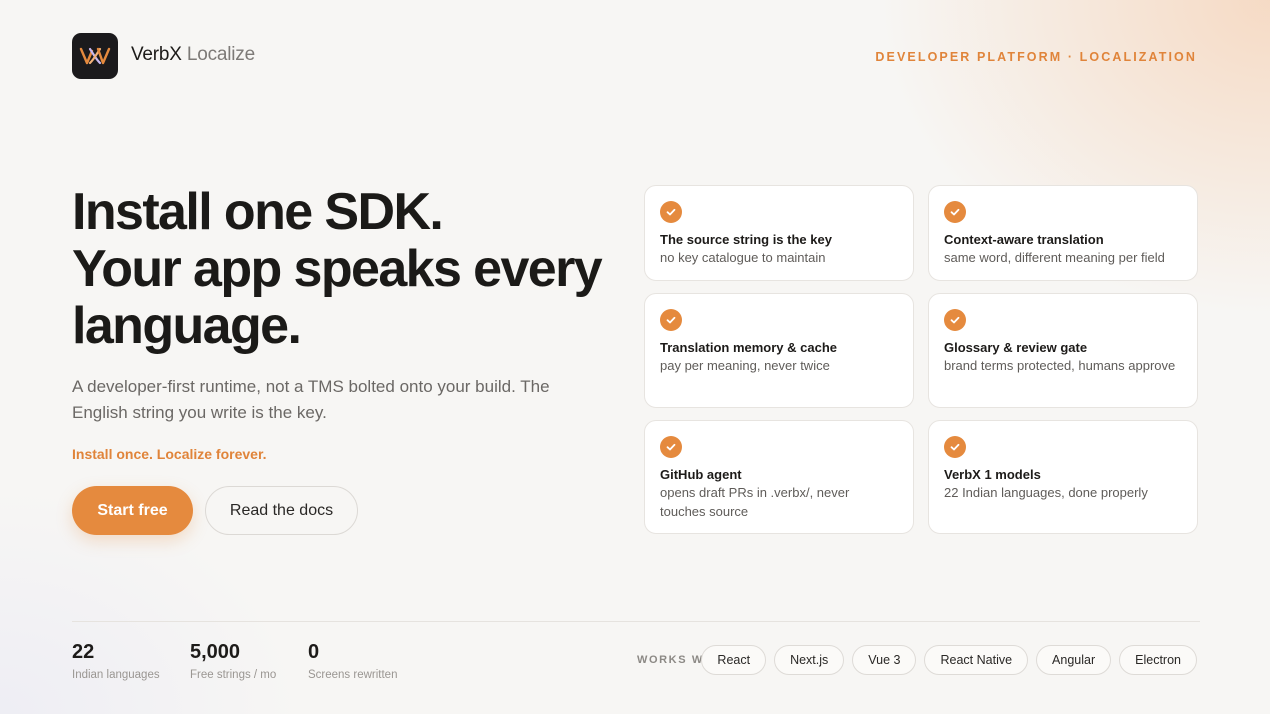 Image resolution: width=1270 pixels, height=714 pixels. Describe the element at coordinates (314, 652) in the screenshot. I see `stat-value: 0` at that location.